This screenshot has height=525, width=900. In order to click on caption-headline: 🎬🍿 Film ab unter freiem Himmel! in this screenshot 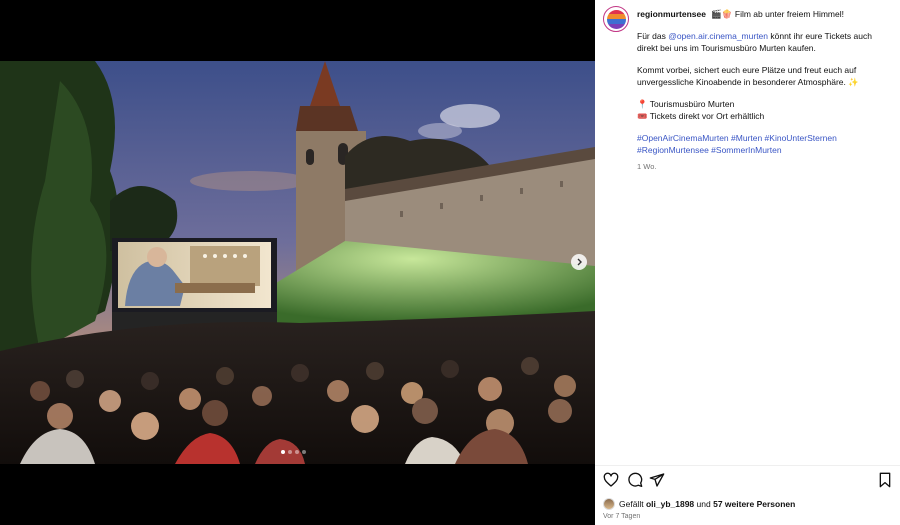, I will do `click(777, 14)`.